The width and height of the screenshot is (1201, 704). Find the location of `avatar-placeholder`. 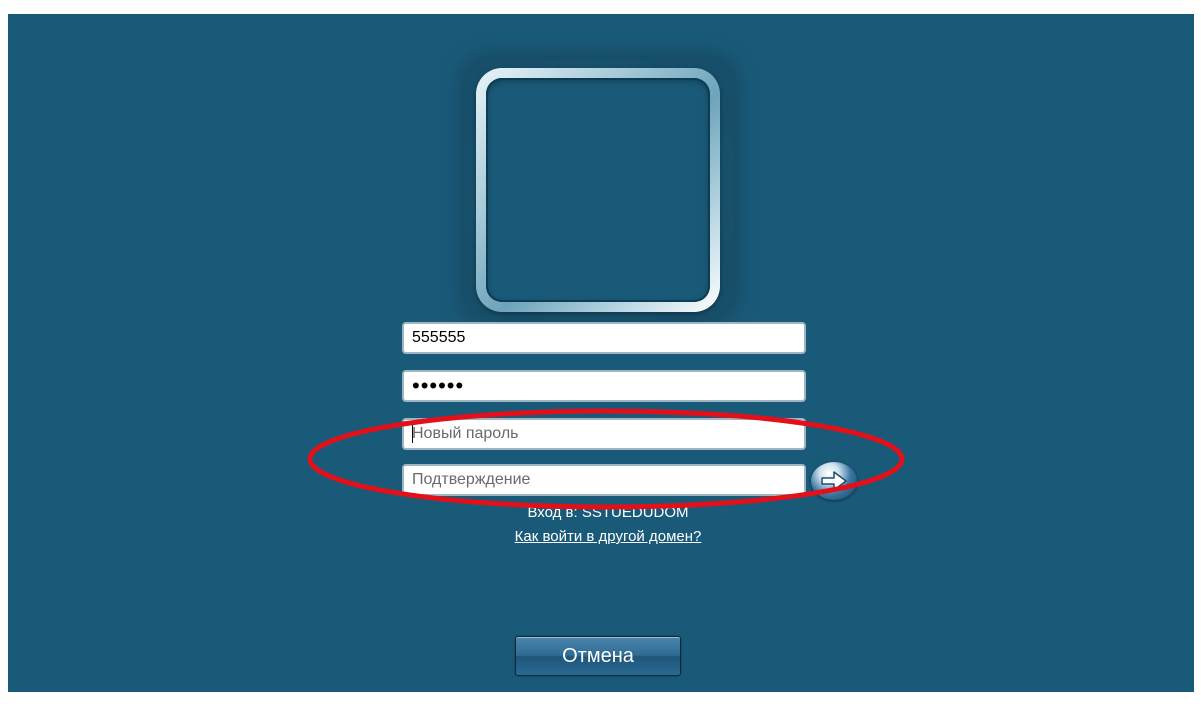

avatar-placeholder is located at coordinates (598, 190).